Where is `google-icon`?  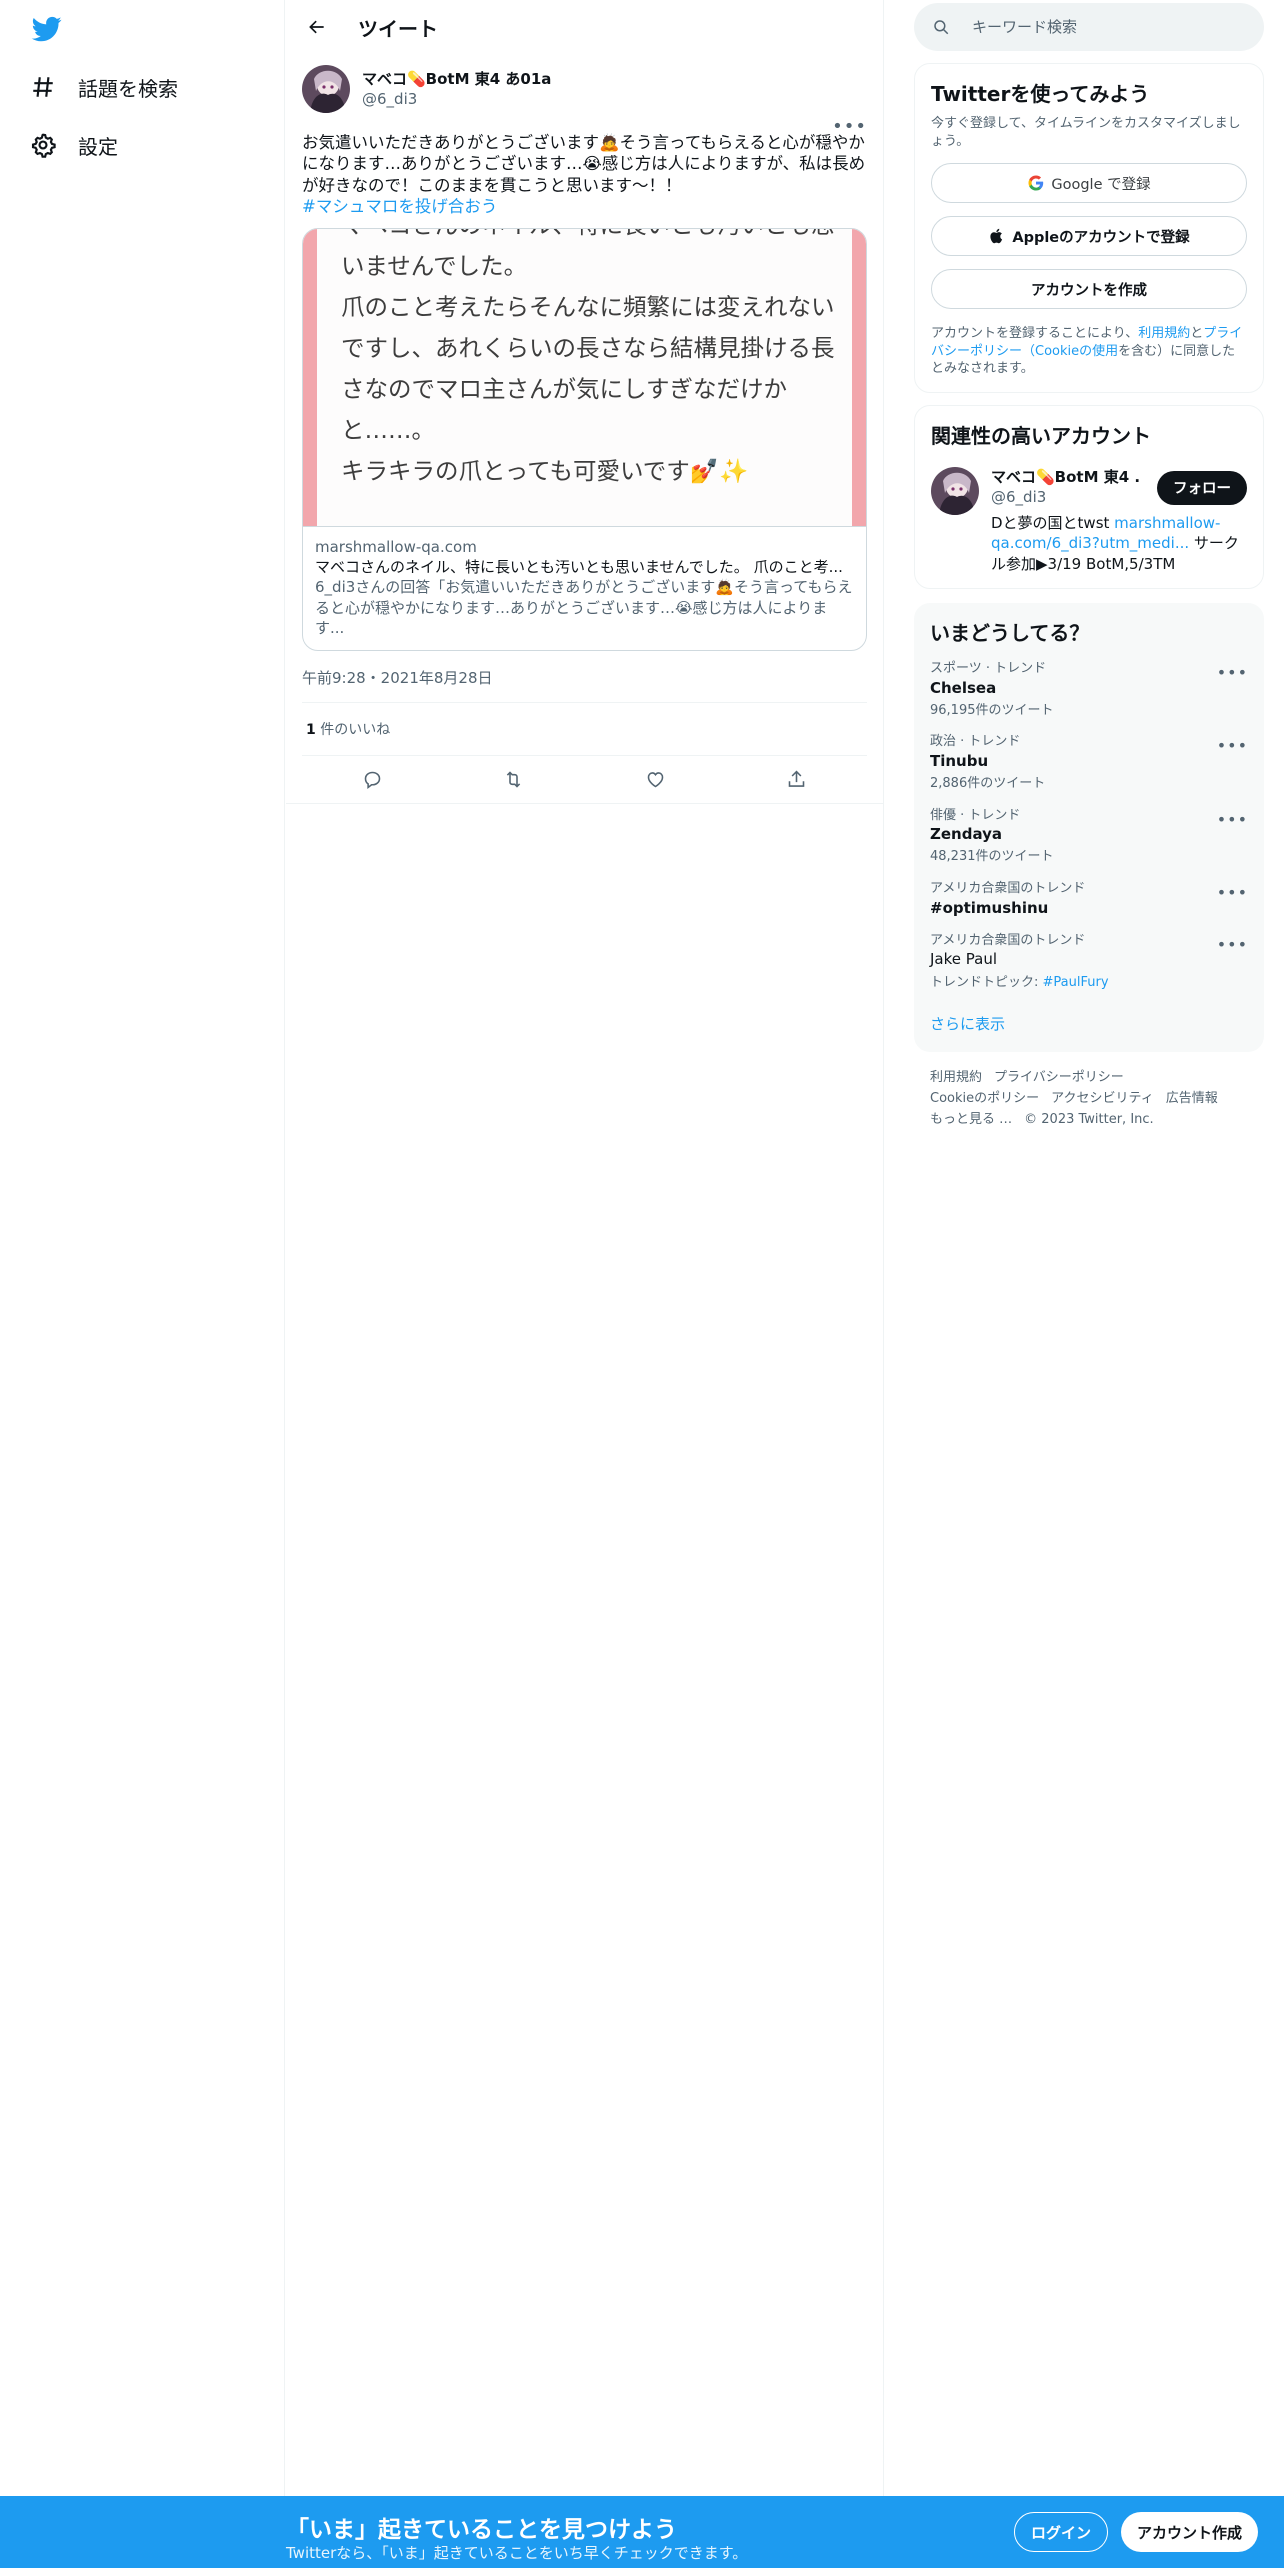
google-icon is located at coordinates (1036, 183).